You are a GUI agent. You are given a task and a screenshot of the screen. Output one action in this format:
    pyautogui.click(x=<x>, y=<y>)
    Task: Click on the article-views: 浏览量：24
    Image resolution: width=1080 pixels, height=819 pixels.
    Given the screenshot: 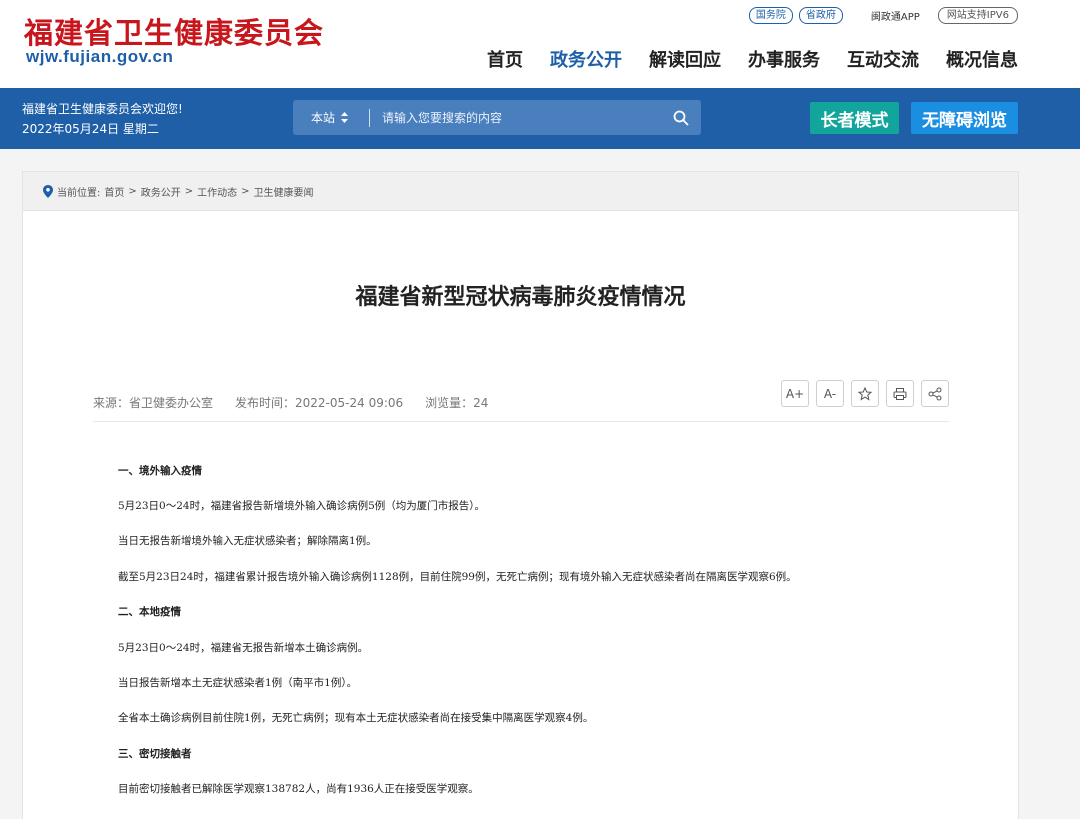 What is the action you would take?
    pyautogui.click(x=457, y=403)
    